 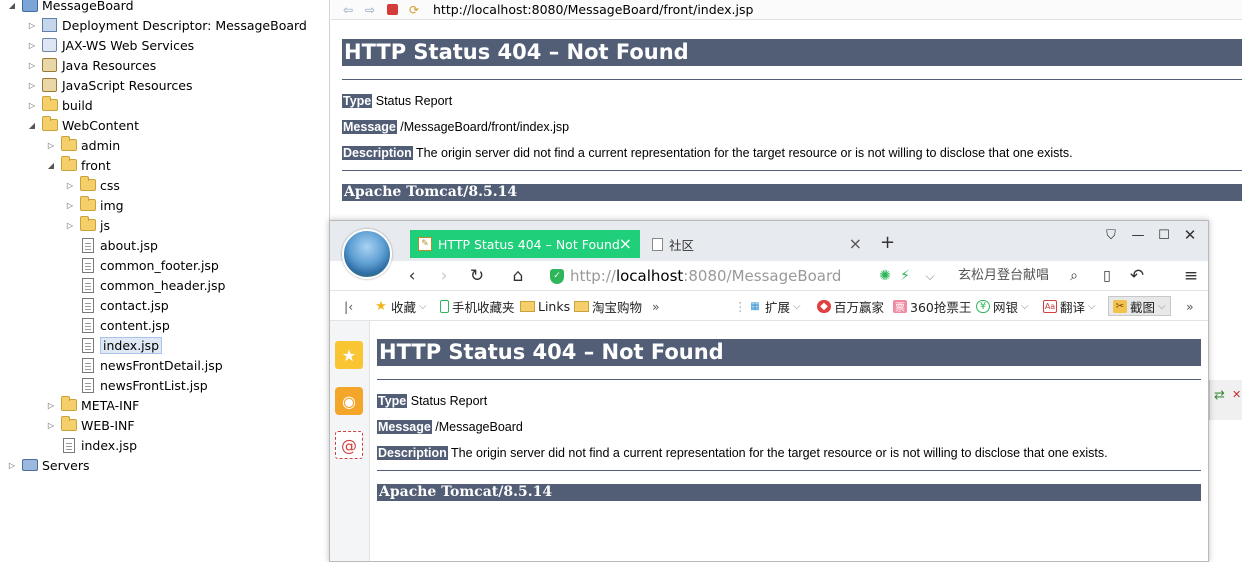 I want to click on collapse-sidebar-icon: |‹, so click(x=348, y=306).